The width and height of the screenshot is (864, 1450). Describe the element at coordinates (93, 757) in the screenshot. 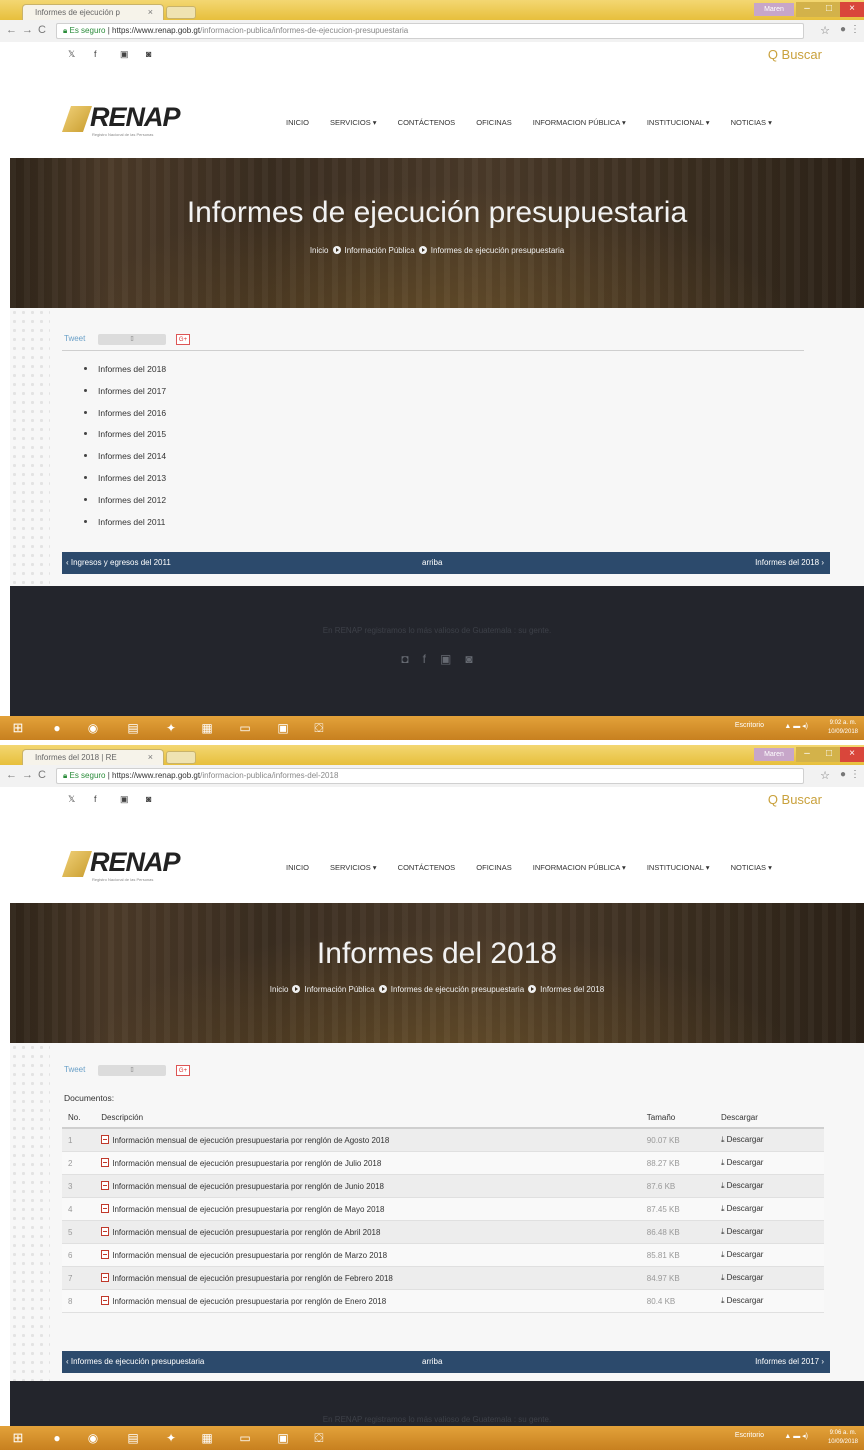

I see `browser-tab: Informes del 2018 | RE ×` at that location.